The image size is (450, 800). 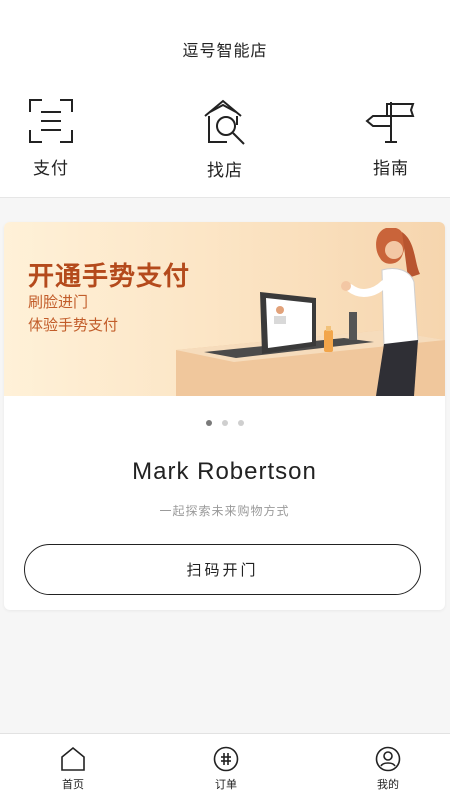 I want to click on guide-button: 指南, so click(x=391, y=138).